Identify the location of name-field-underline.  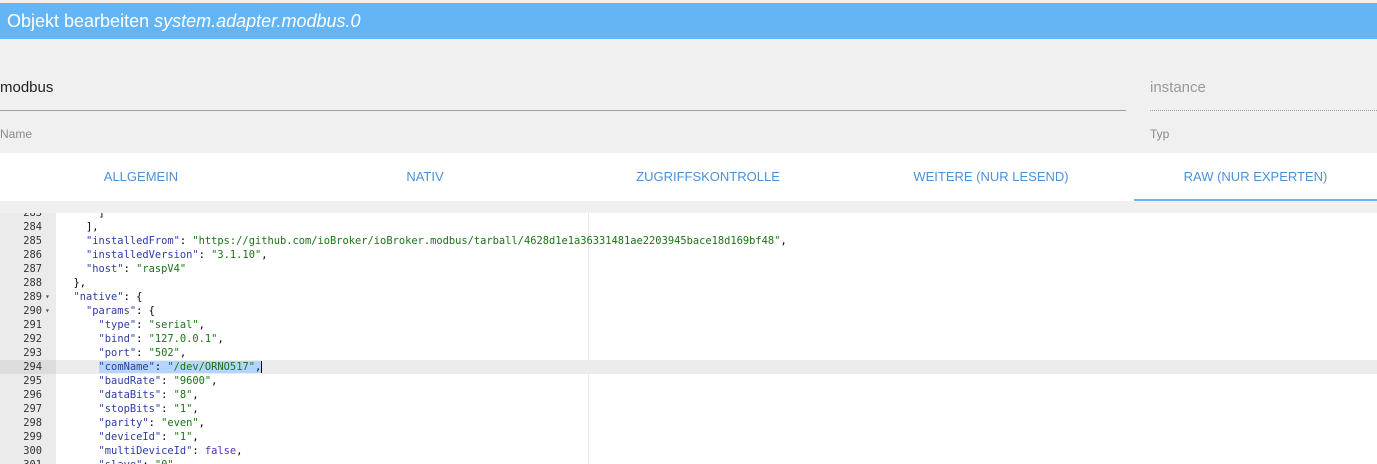
(563, 110).